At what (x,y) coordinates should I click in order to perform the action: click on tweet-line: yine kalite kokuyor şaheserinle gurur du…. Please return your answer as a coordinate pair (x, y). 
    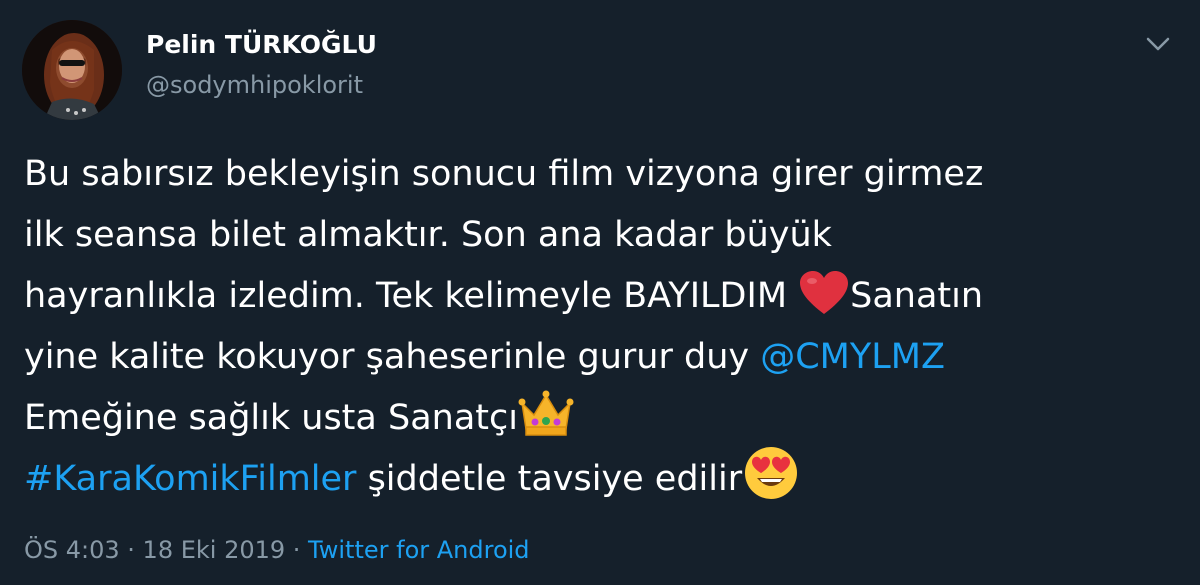
    Looking at the image, I should click on (604, 357).